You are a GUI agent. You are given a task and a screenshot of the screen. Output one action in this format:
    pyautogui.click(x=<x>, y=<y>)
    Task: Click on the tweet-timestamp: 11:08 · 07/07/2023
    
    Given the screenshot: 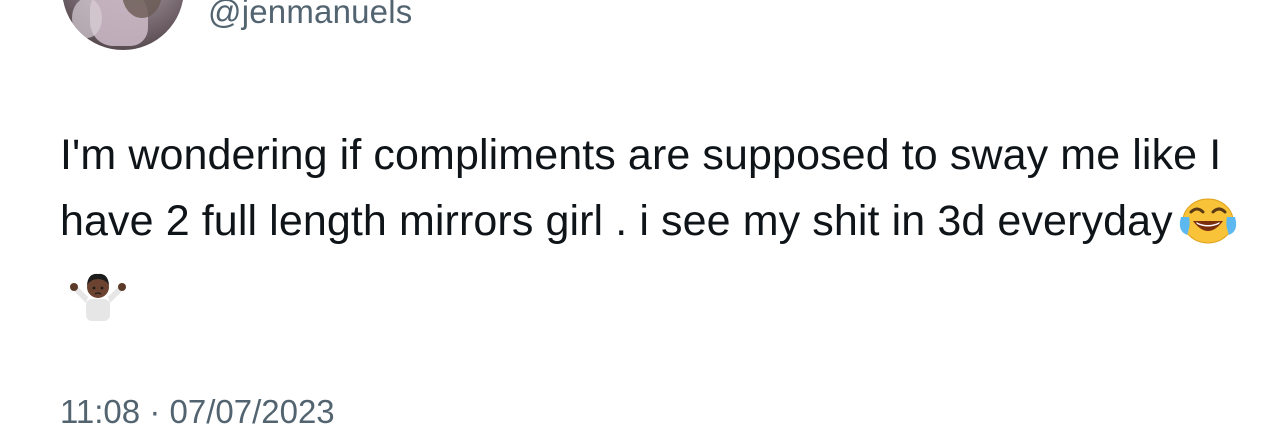 What is the action you would take?
    pyautogui.click(x=197, y=412)
    